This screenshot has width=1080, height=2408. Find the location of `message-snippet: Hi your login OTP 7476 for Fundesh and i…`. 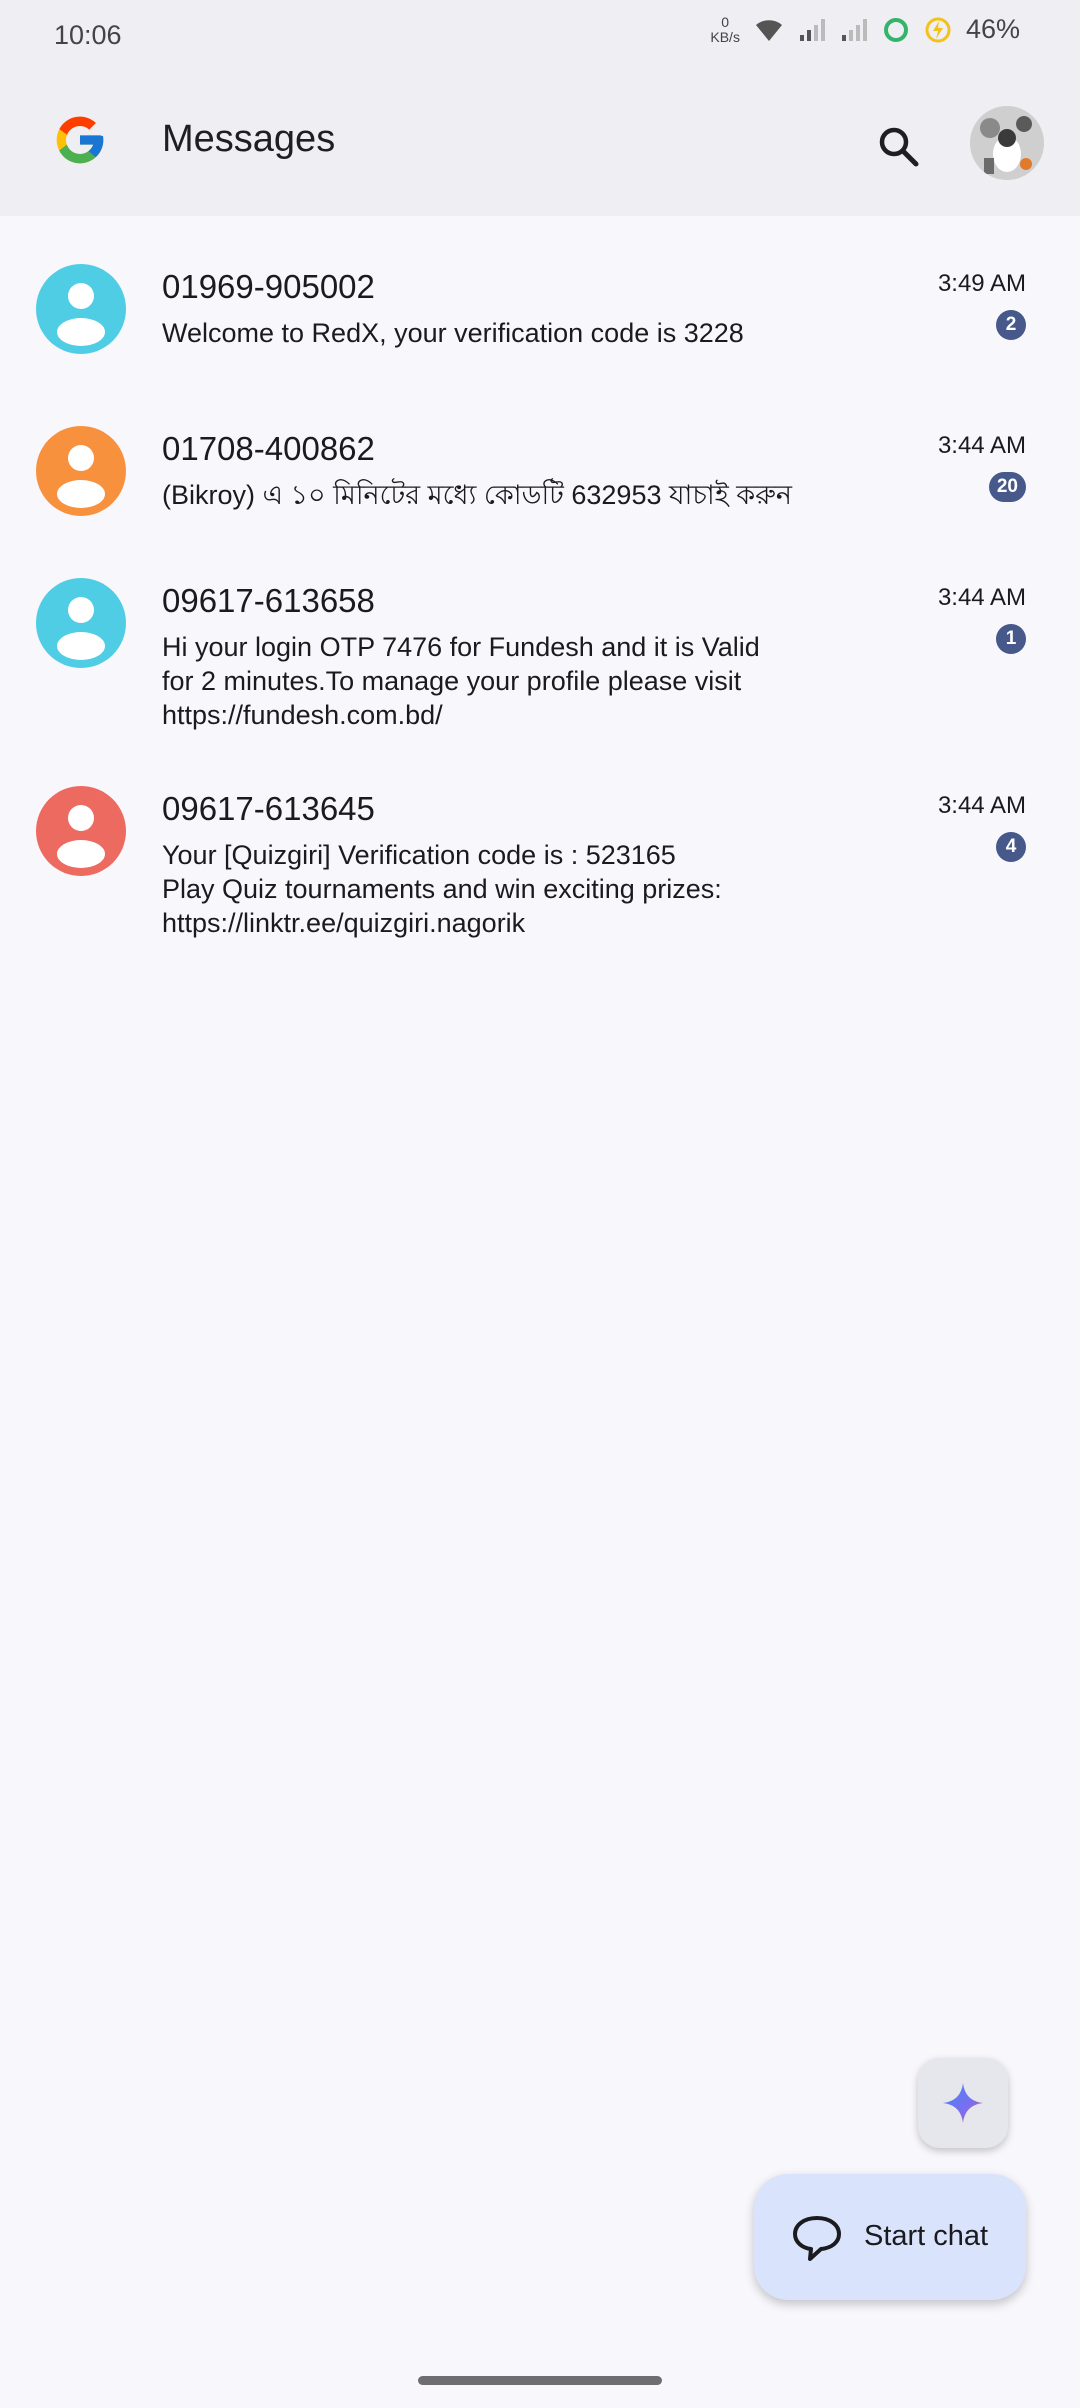

message-snippet: Hi your login OTP 7476 for Fundesh and i… is located at coordinates (461, 681).